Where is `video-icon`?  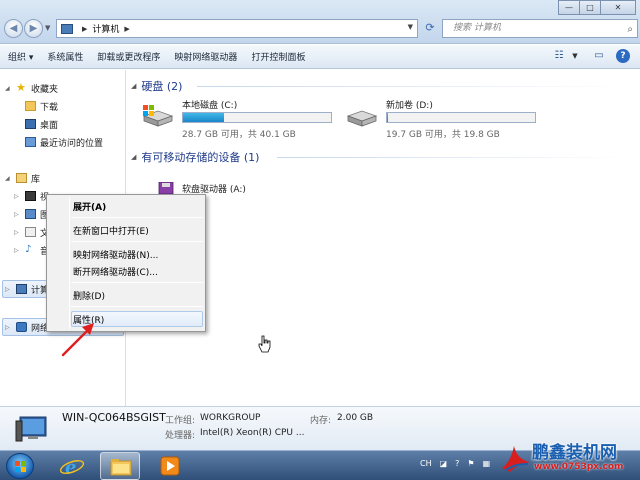 video-icon is located at coordinates (30, 196).